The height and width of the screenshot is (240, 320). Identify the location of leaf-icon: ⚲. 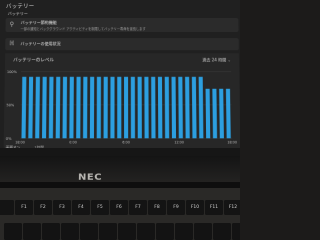
(12, 25).